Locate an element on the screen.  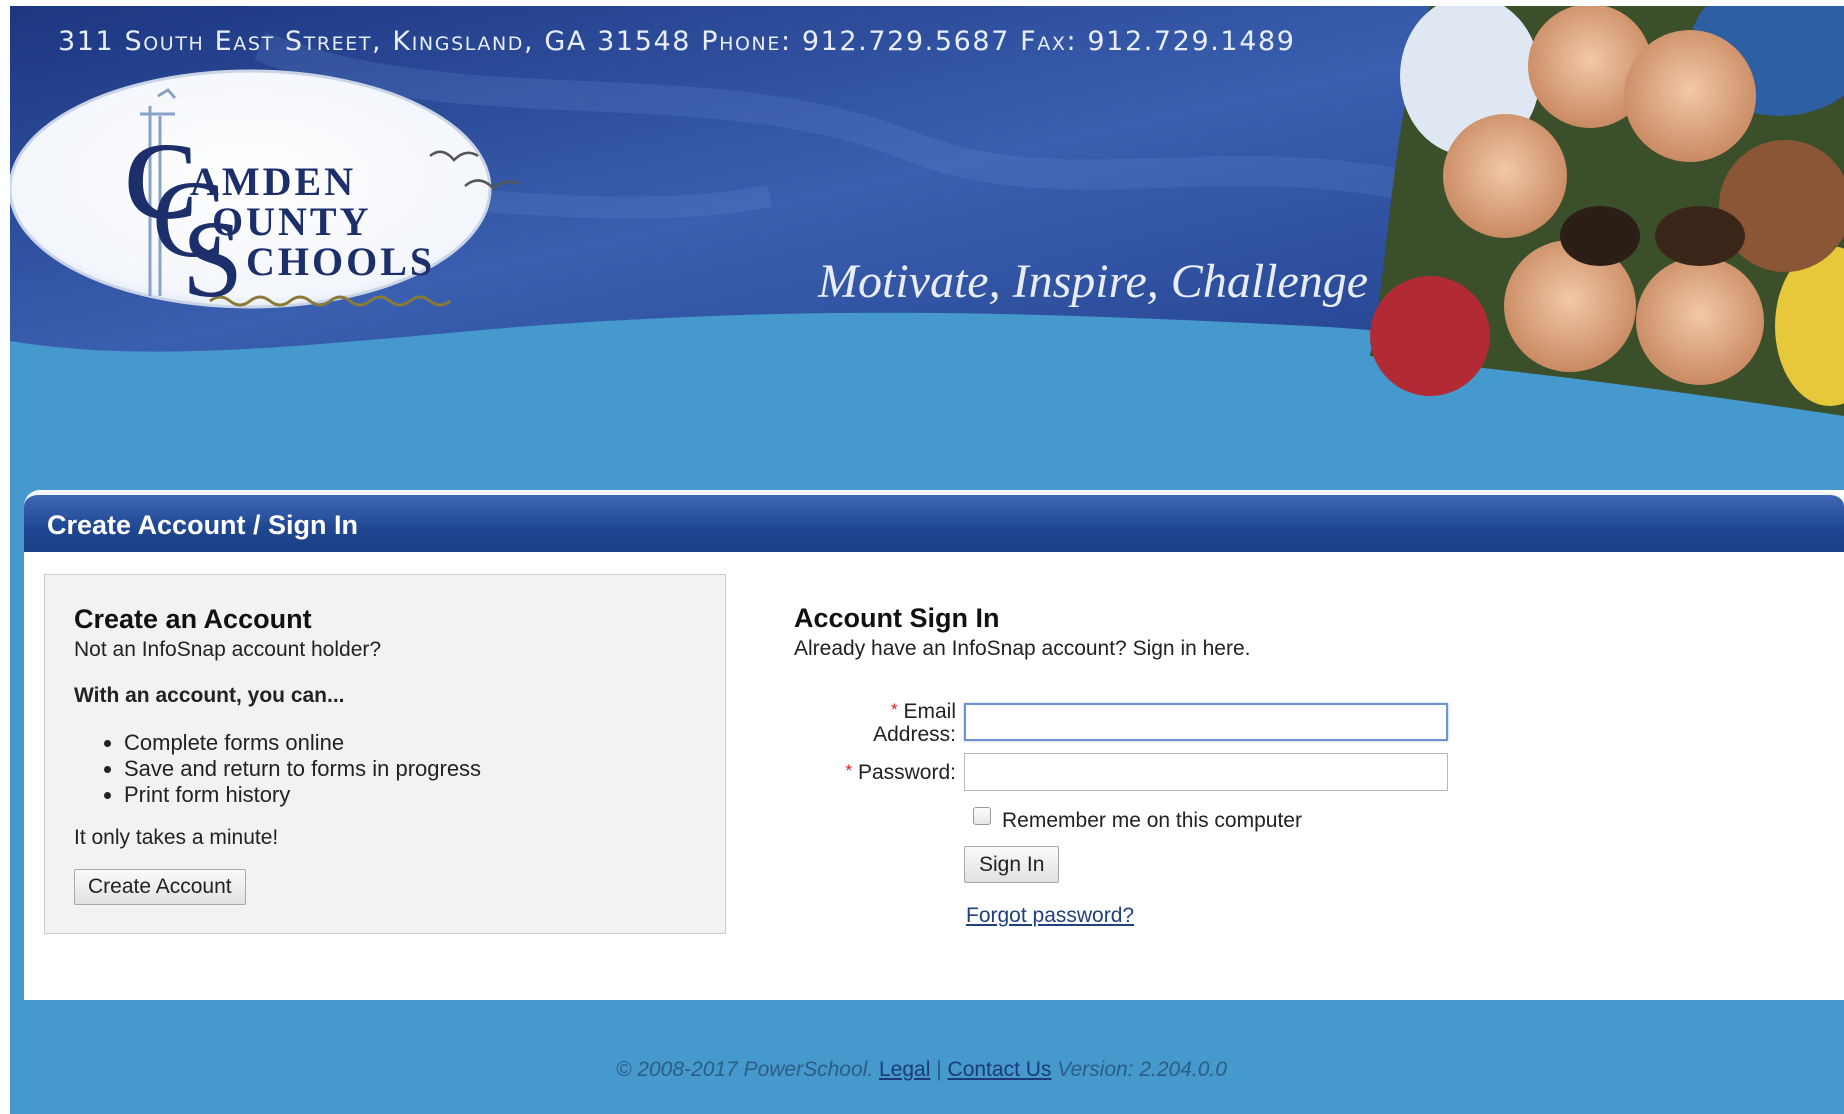
email-label-line2: Address: is located at coordinates (914, 734).